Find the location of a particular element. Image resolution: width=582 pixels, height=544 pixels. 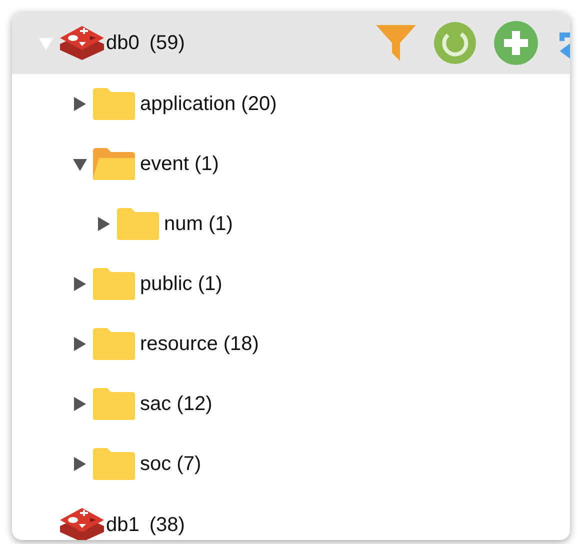

collapse-arrow-icon is located at coordinates (80, 164).